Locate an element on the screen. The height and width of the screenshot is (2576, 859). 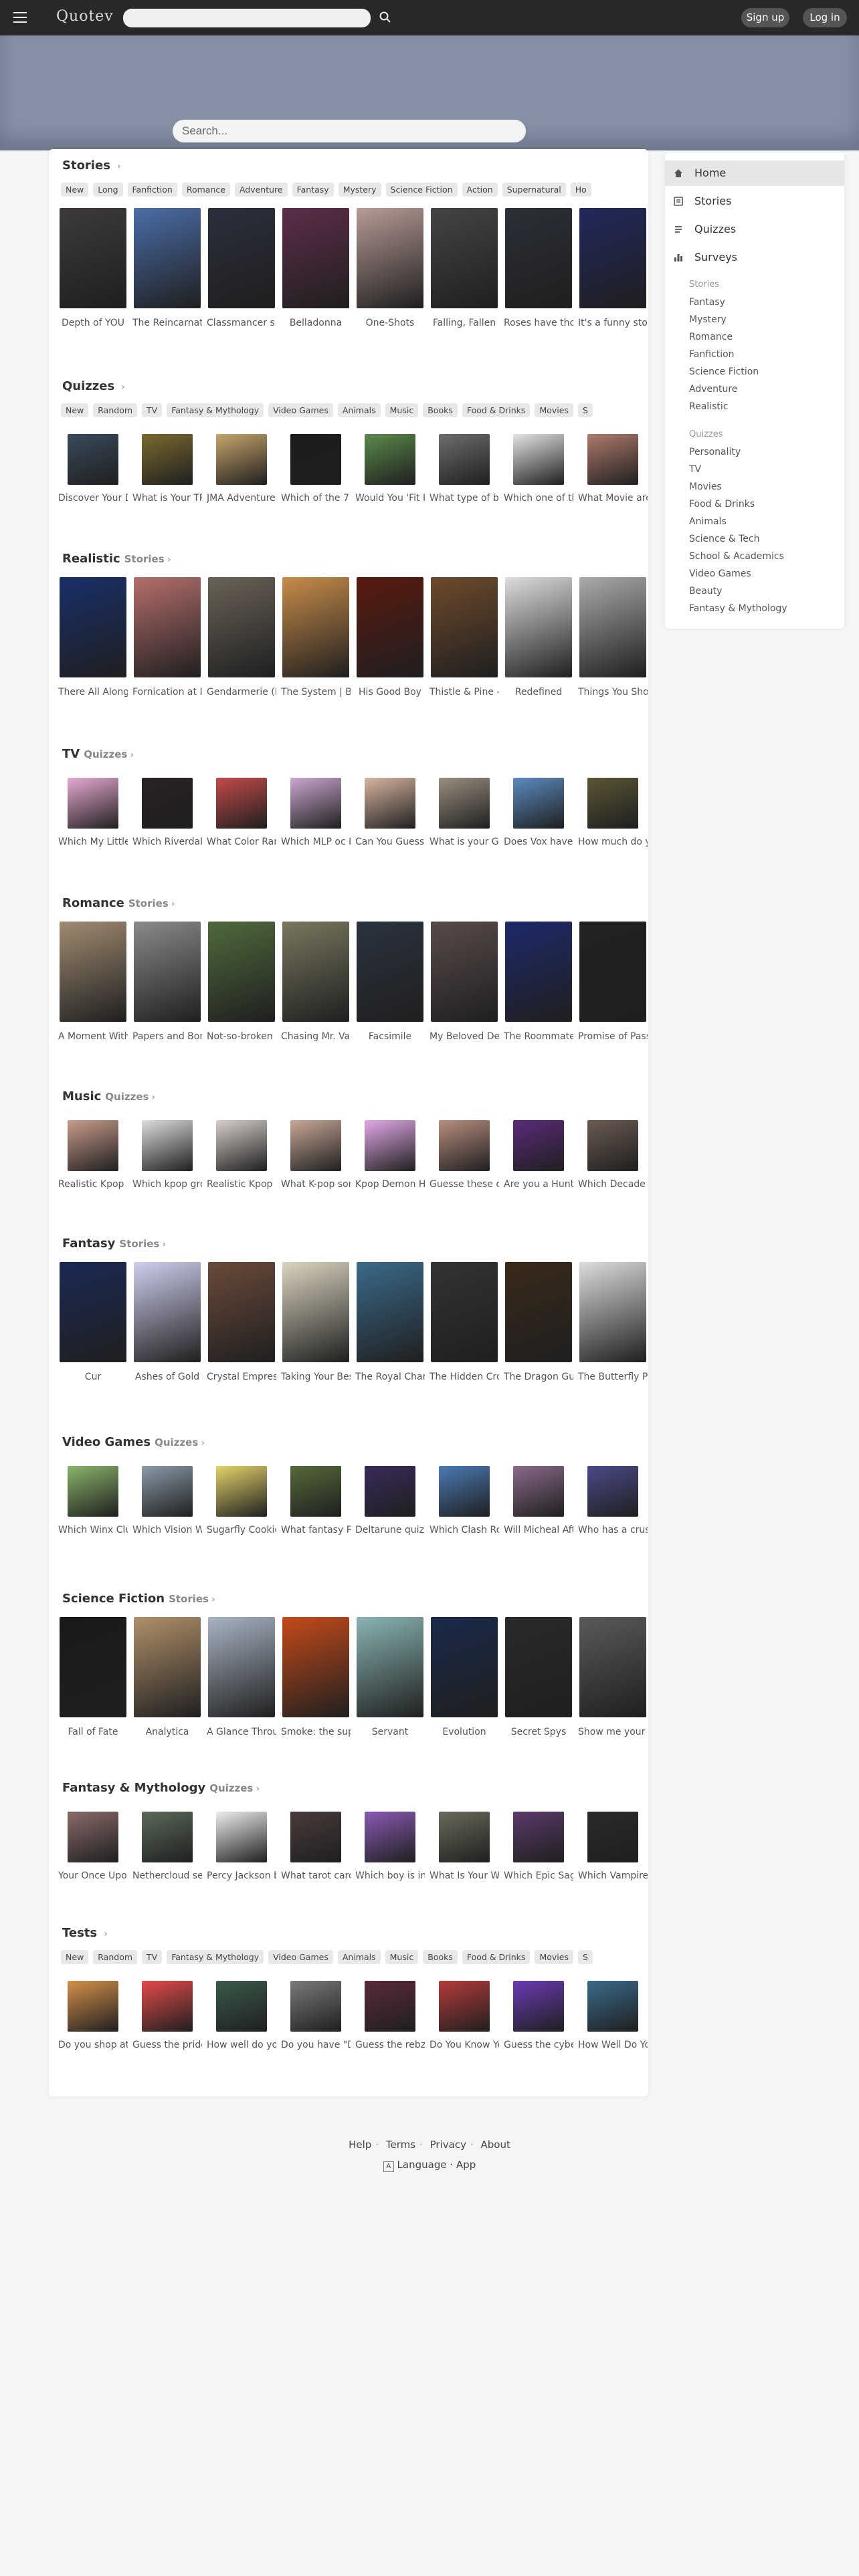
story-card: Falling, Fallen is located at coordinates (465, 280).